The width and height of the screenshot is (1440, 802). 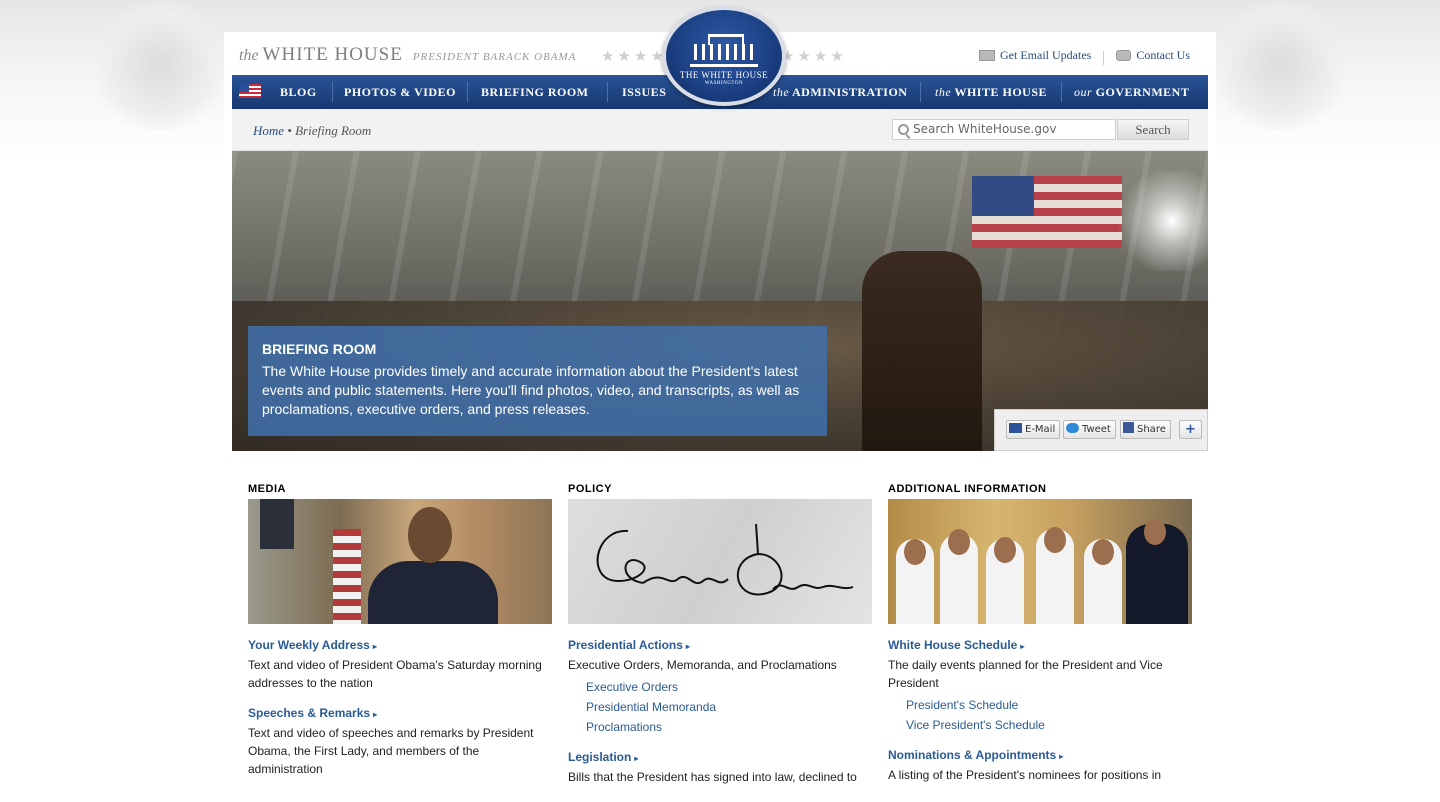 I want to click on email-updates-label: Get Email Updates, so click(x=1046, y=55).